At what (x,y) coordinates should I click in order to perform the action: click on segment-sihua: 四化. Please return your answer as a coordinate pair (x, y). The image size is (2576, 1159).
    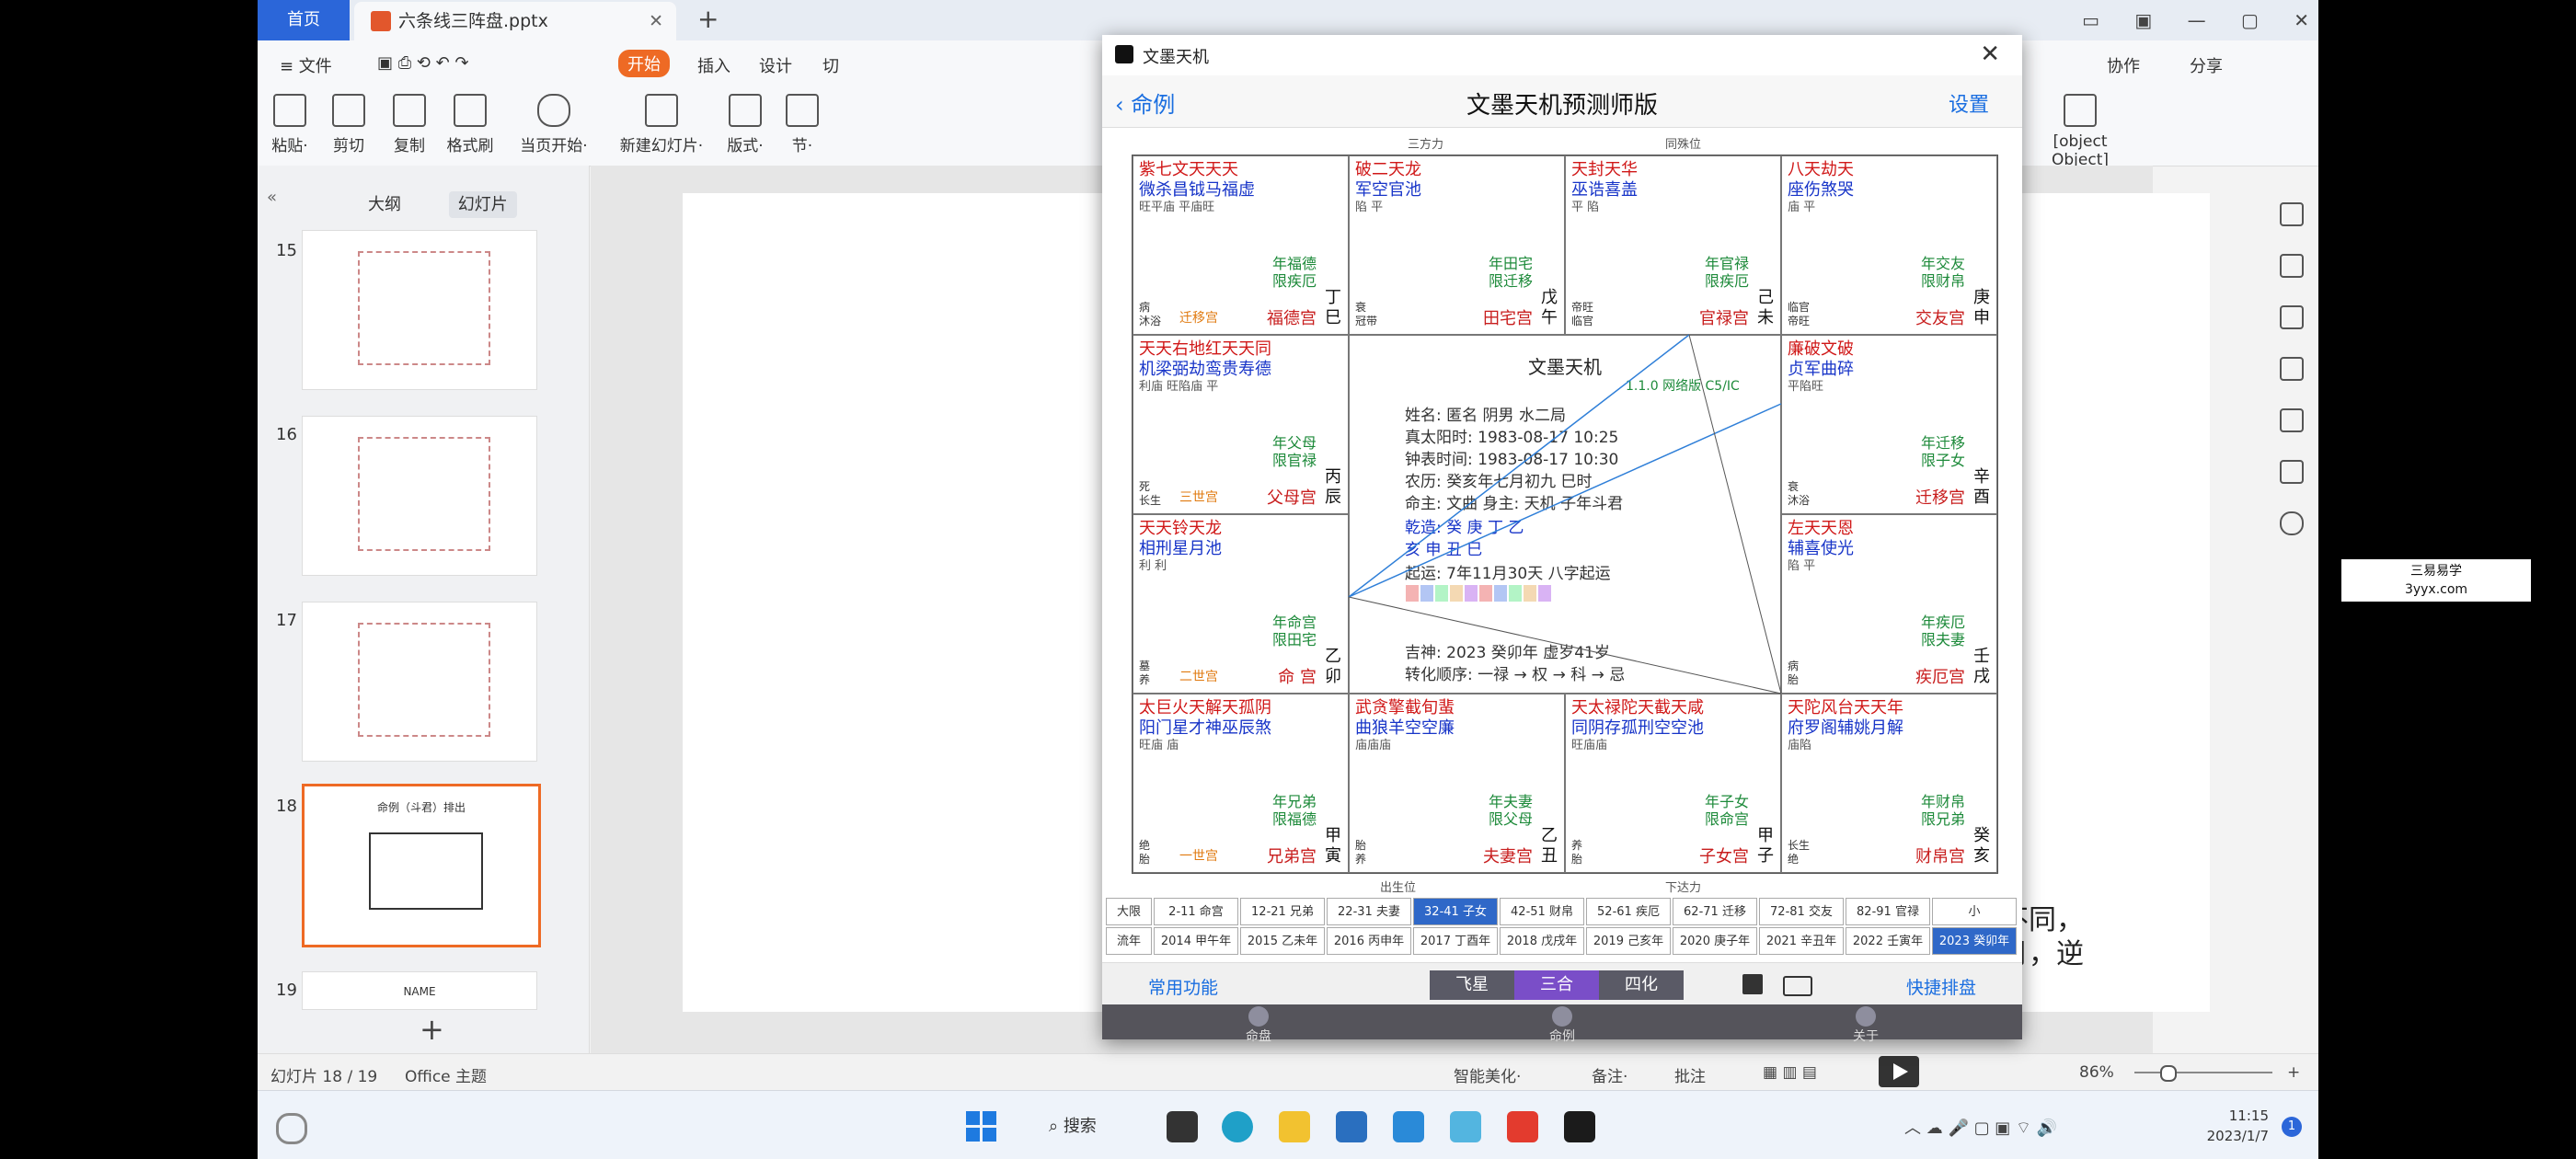
    Looking at the image, I should click on (1641, 985).